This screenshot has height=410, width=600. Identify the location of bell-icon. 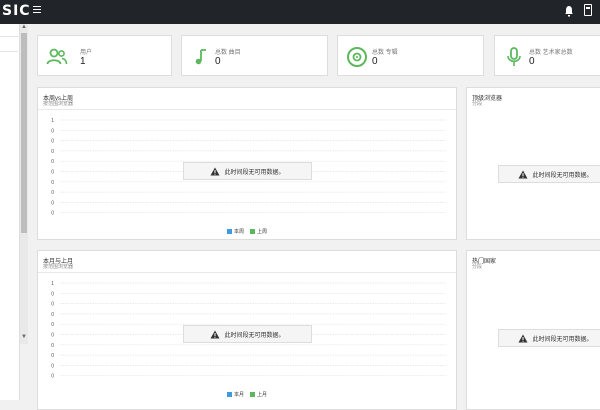
(569, 11).